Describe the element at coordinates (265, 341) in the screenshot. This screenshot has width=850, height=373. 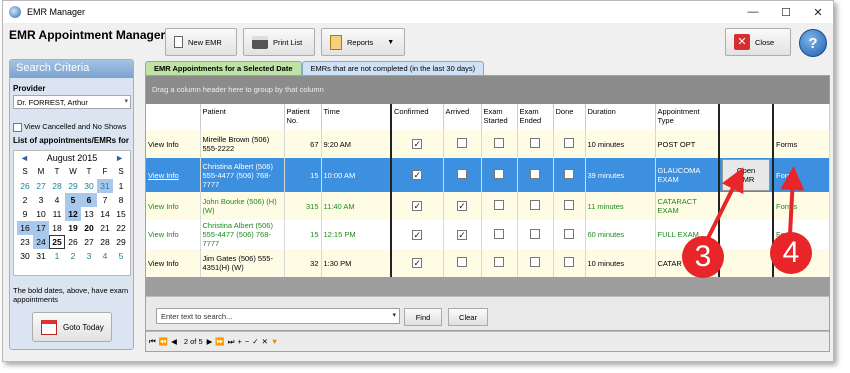
I see `cancel-icon: ✕` at that location.